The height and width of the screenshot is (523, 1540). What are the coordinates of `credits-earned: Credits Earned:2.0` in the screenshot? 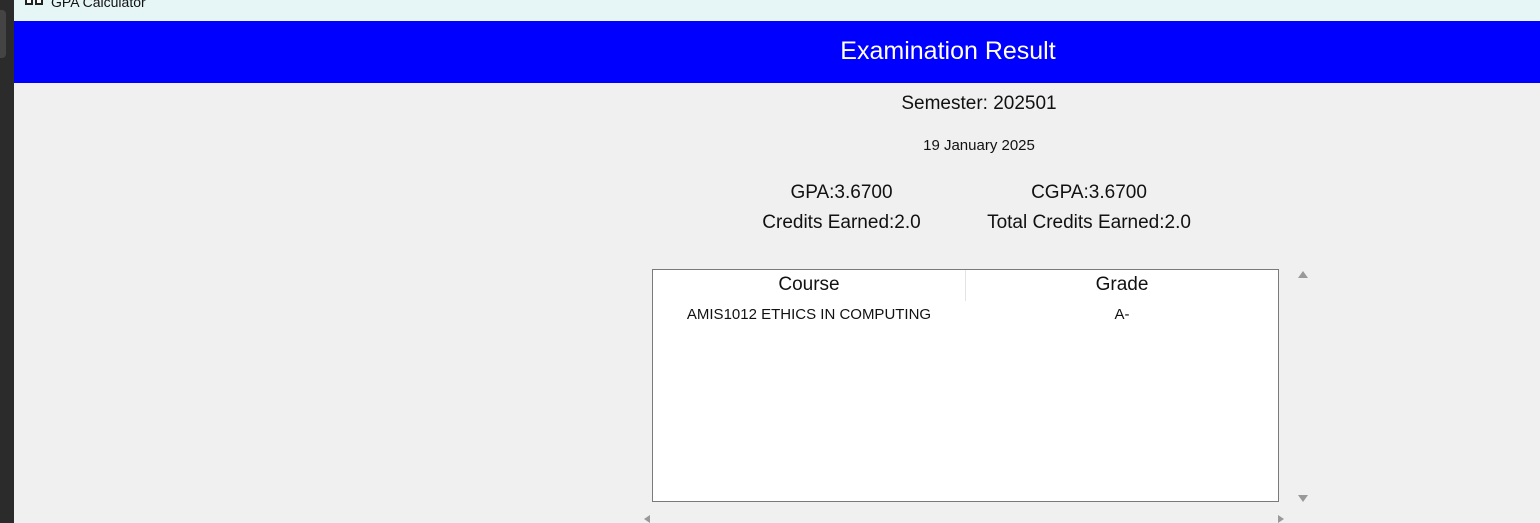 It's located at (841, 222).